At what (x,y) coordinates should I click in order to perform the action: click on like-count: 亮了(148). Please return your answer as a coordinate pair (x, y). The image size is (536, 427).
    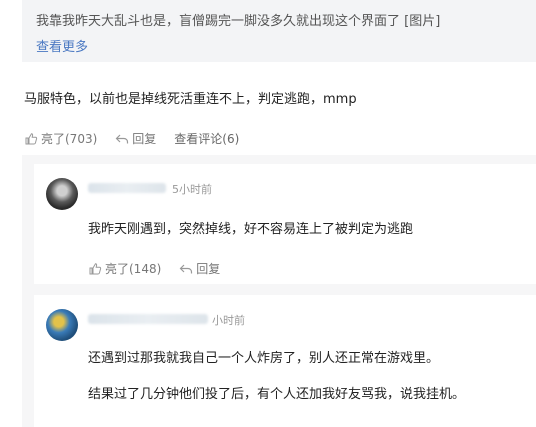
    Looking at the image, I should click on (133, 269).